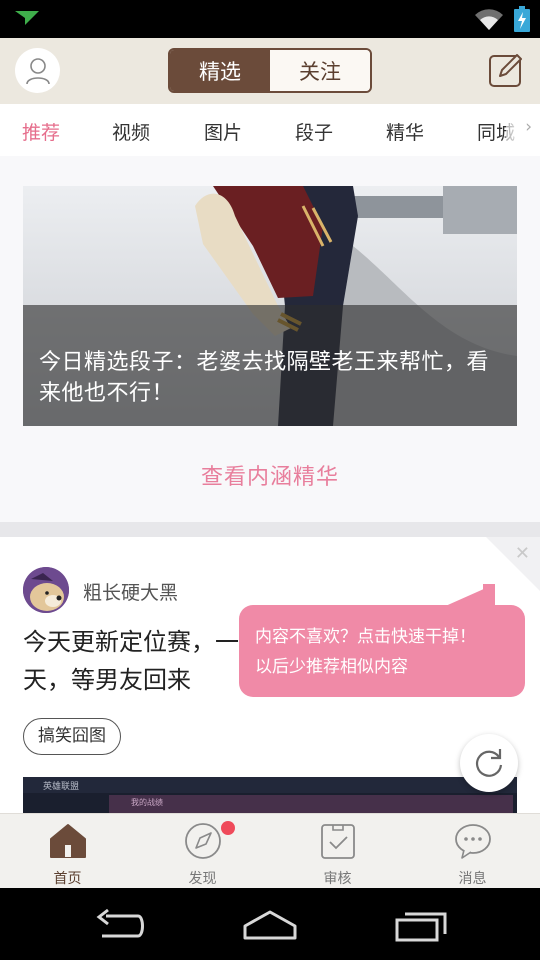 The width and height of the screenshot is (540, 960). I want to click on author-avatar, so click(46, 590).